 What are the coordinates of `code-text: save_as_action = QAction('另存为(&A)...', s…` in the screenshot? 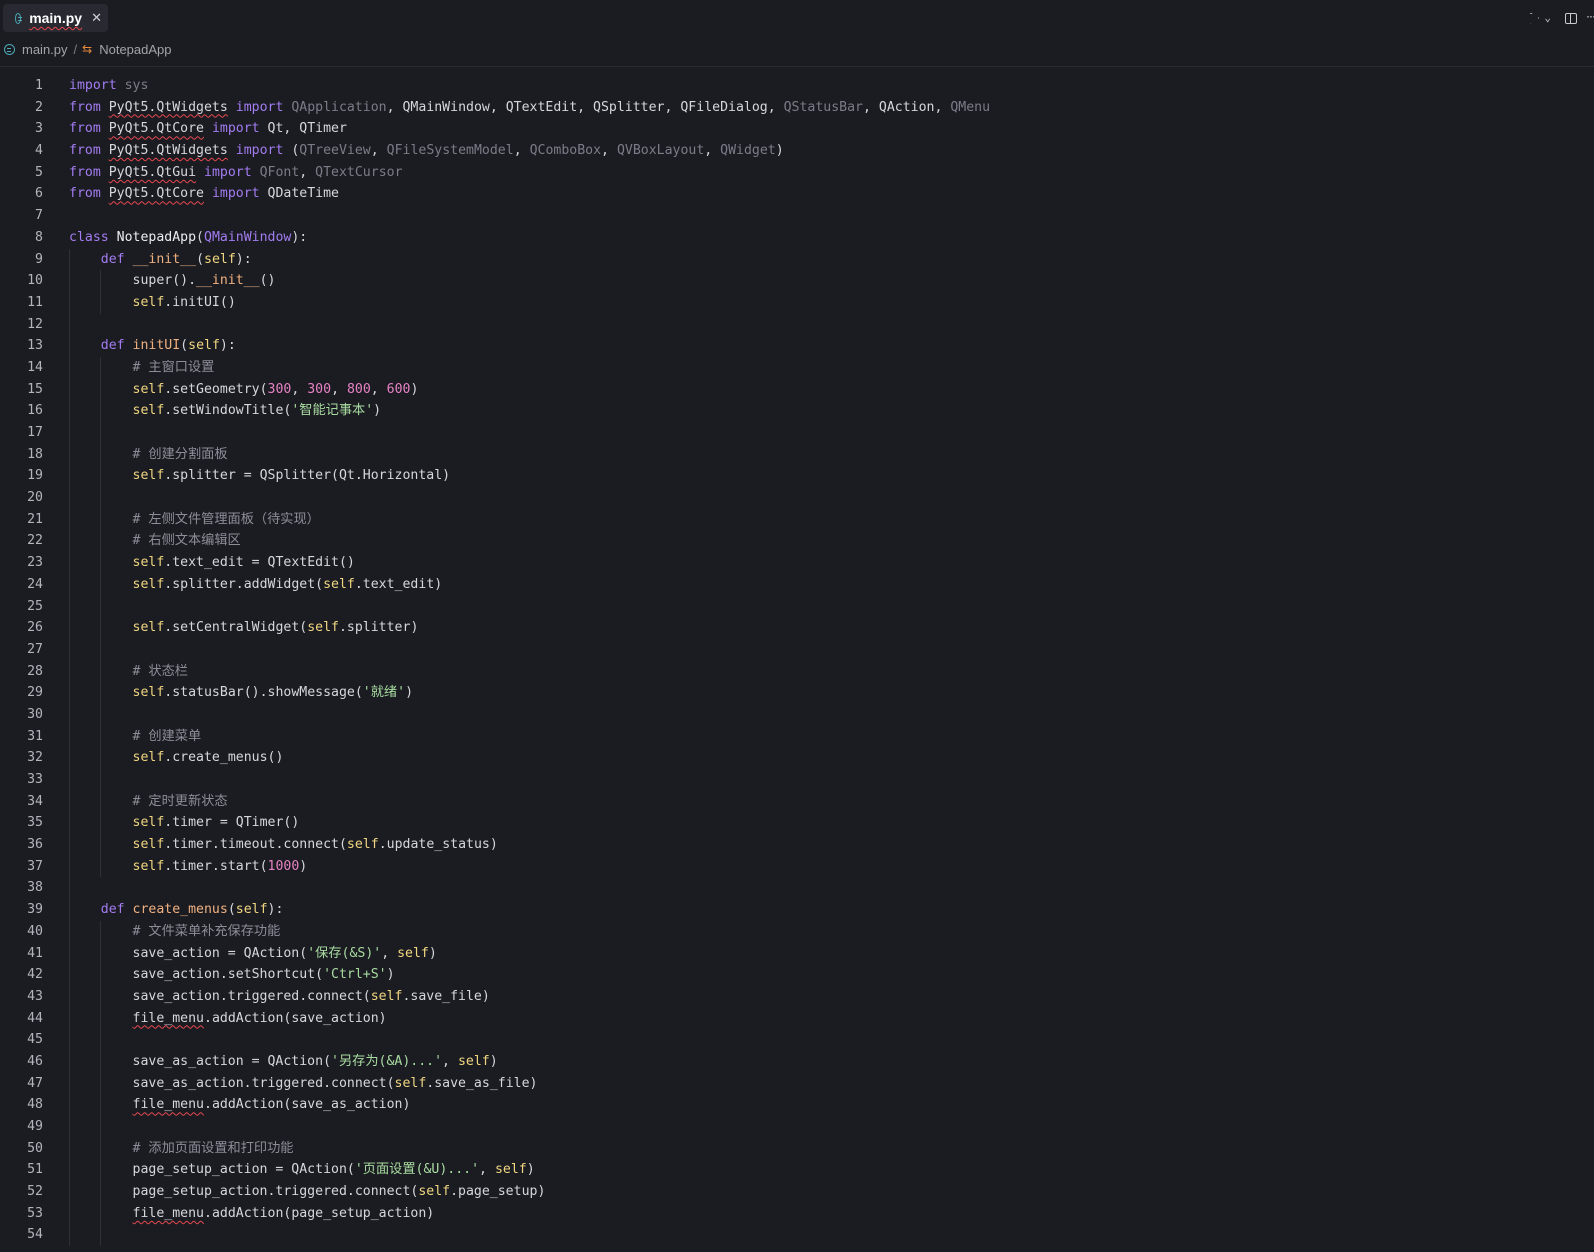 It's located at (283, 1061).